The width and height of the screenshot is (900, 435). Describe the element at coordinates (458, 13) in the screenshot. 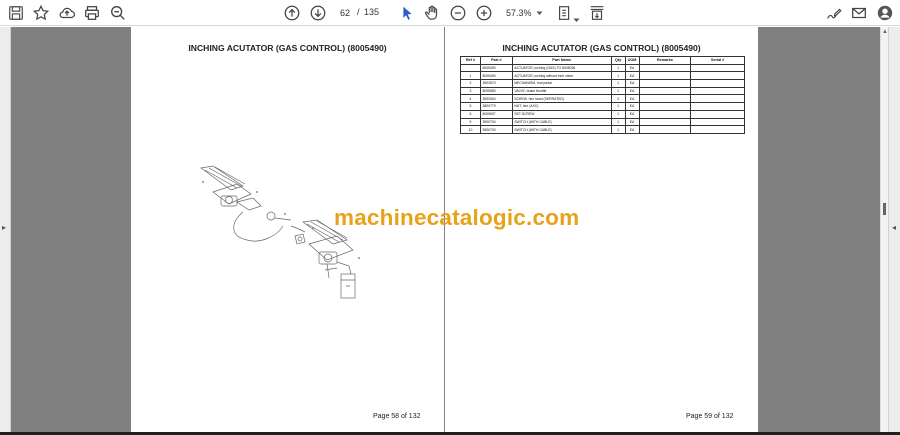

I see `zoom-out-icon` at that location.